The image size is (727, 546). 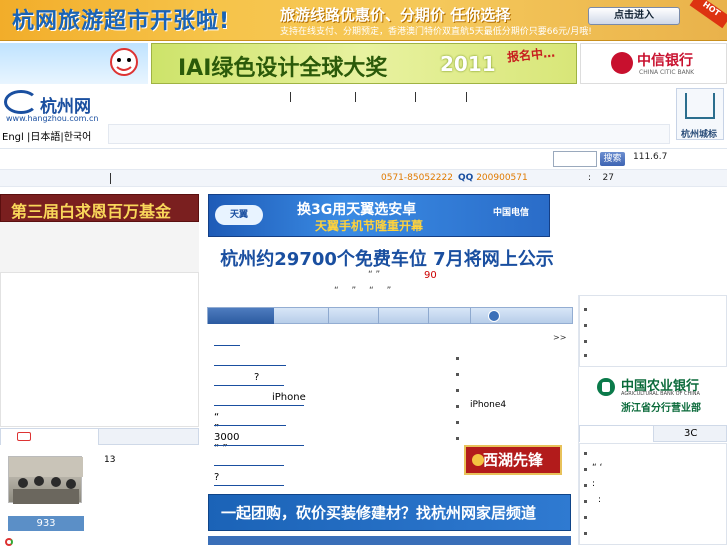 What do you see at coordinates (466, 178) in the screenshot?
I see `qq-label: QQ` at bounding box center [466, 178].